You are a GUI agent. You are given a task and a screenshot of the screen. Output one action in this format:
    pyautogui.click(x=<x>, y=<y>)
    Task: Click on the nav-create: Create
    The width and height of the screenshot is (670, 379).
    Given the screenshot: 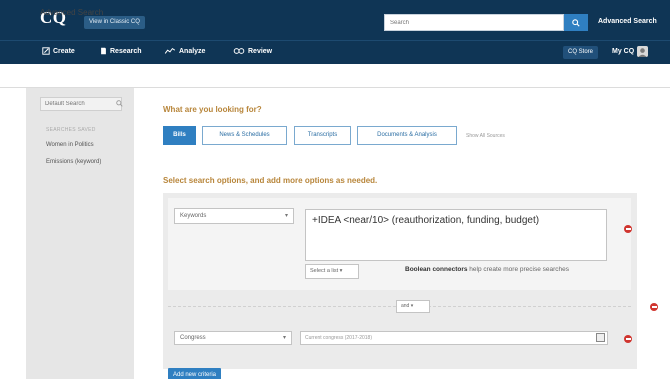 What is the action you would take?
    pyautogui.click(x=58, y=51)
    